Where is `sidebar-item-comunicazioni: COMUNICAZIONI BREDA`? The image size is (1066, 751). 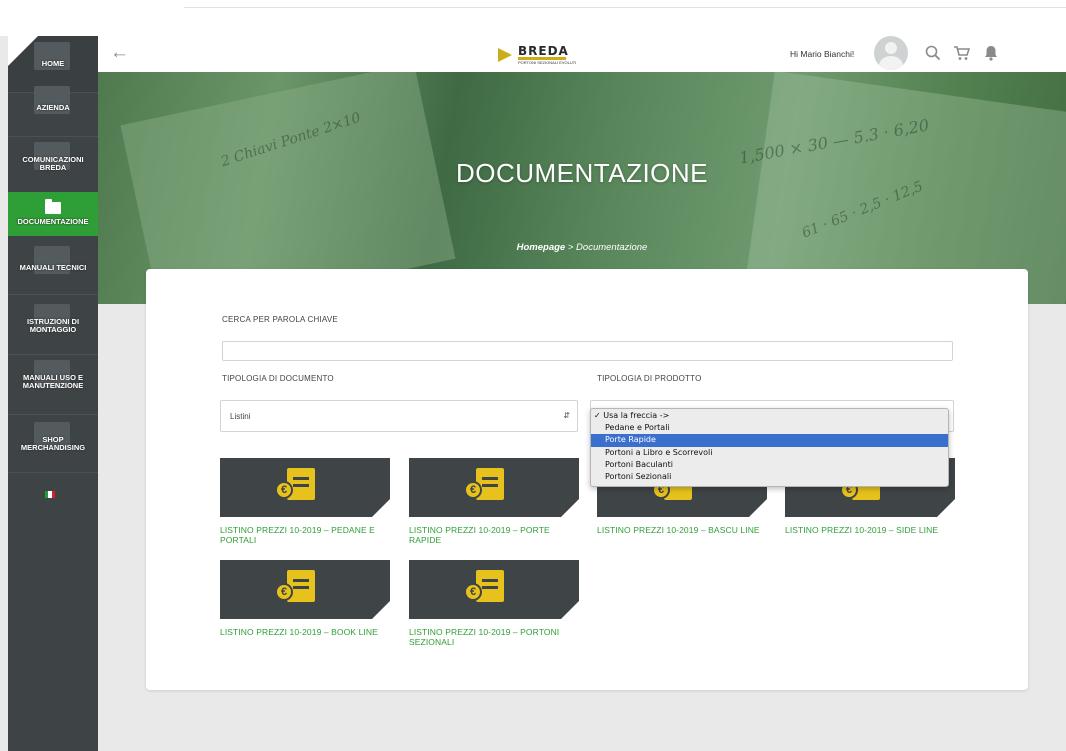
sidebar-item-comunicazioni: COMUNICAZIONI BREDA is located at coordinates (53, 164).